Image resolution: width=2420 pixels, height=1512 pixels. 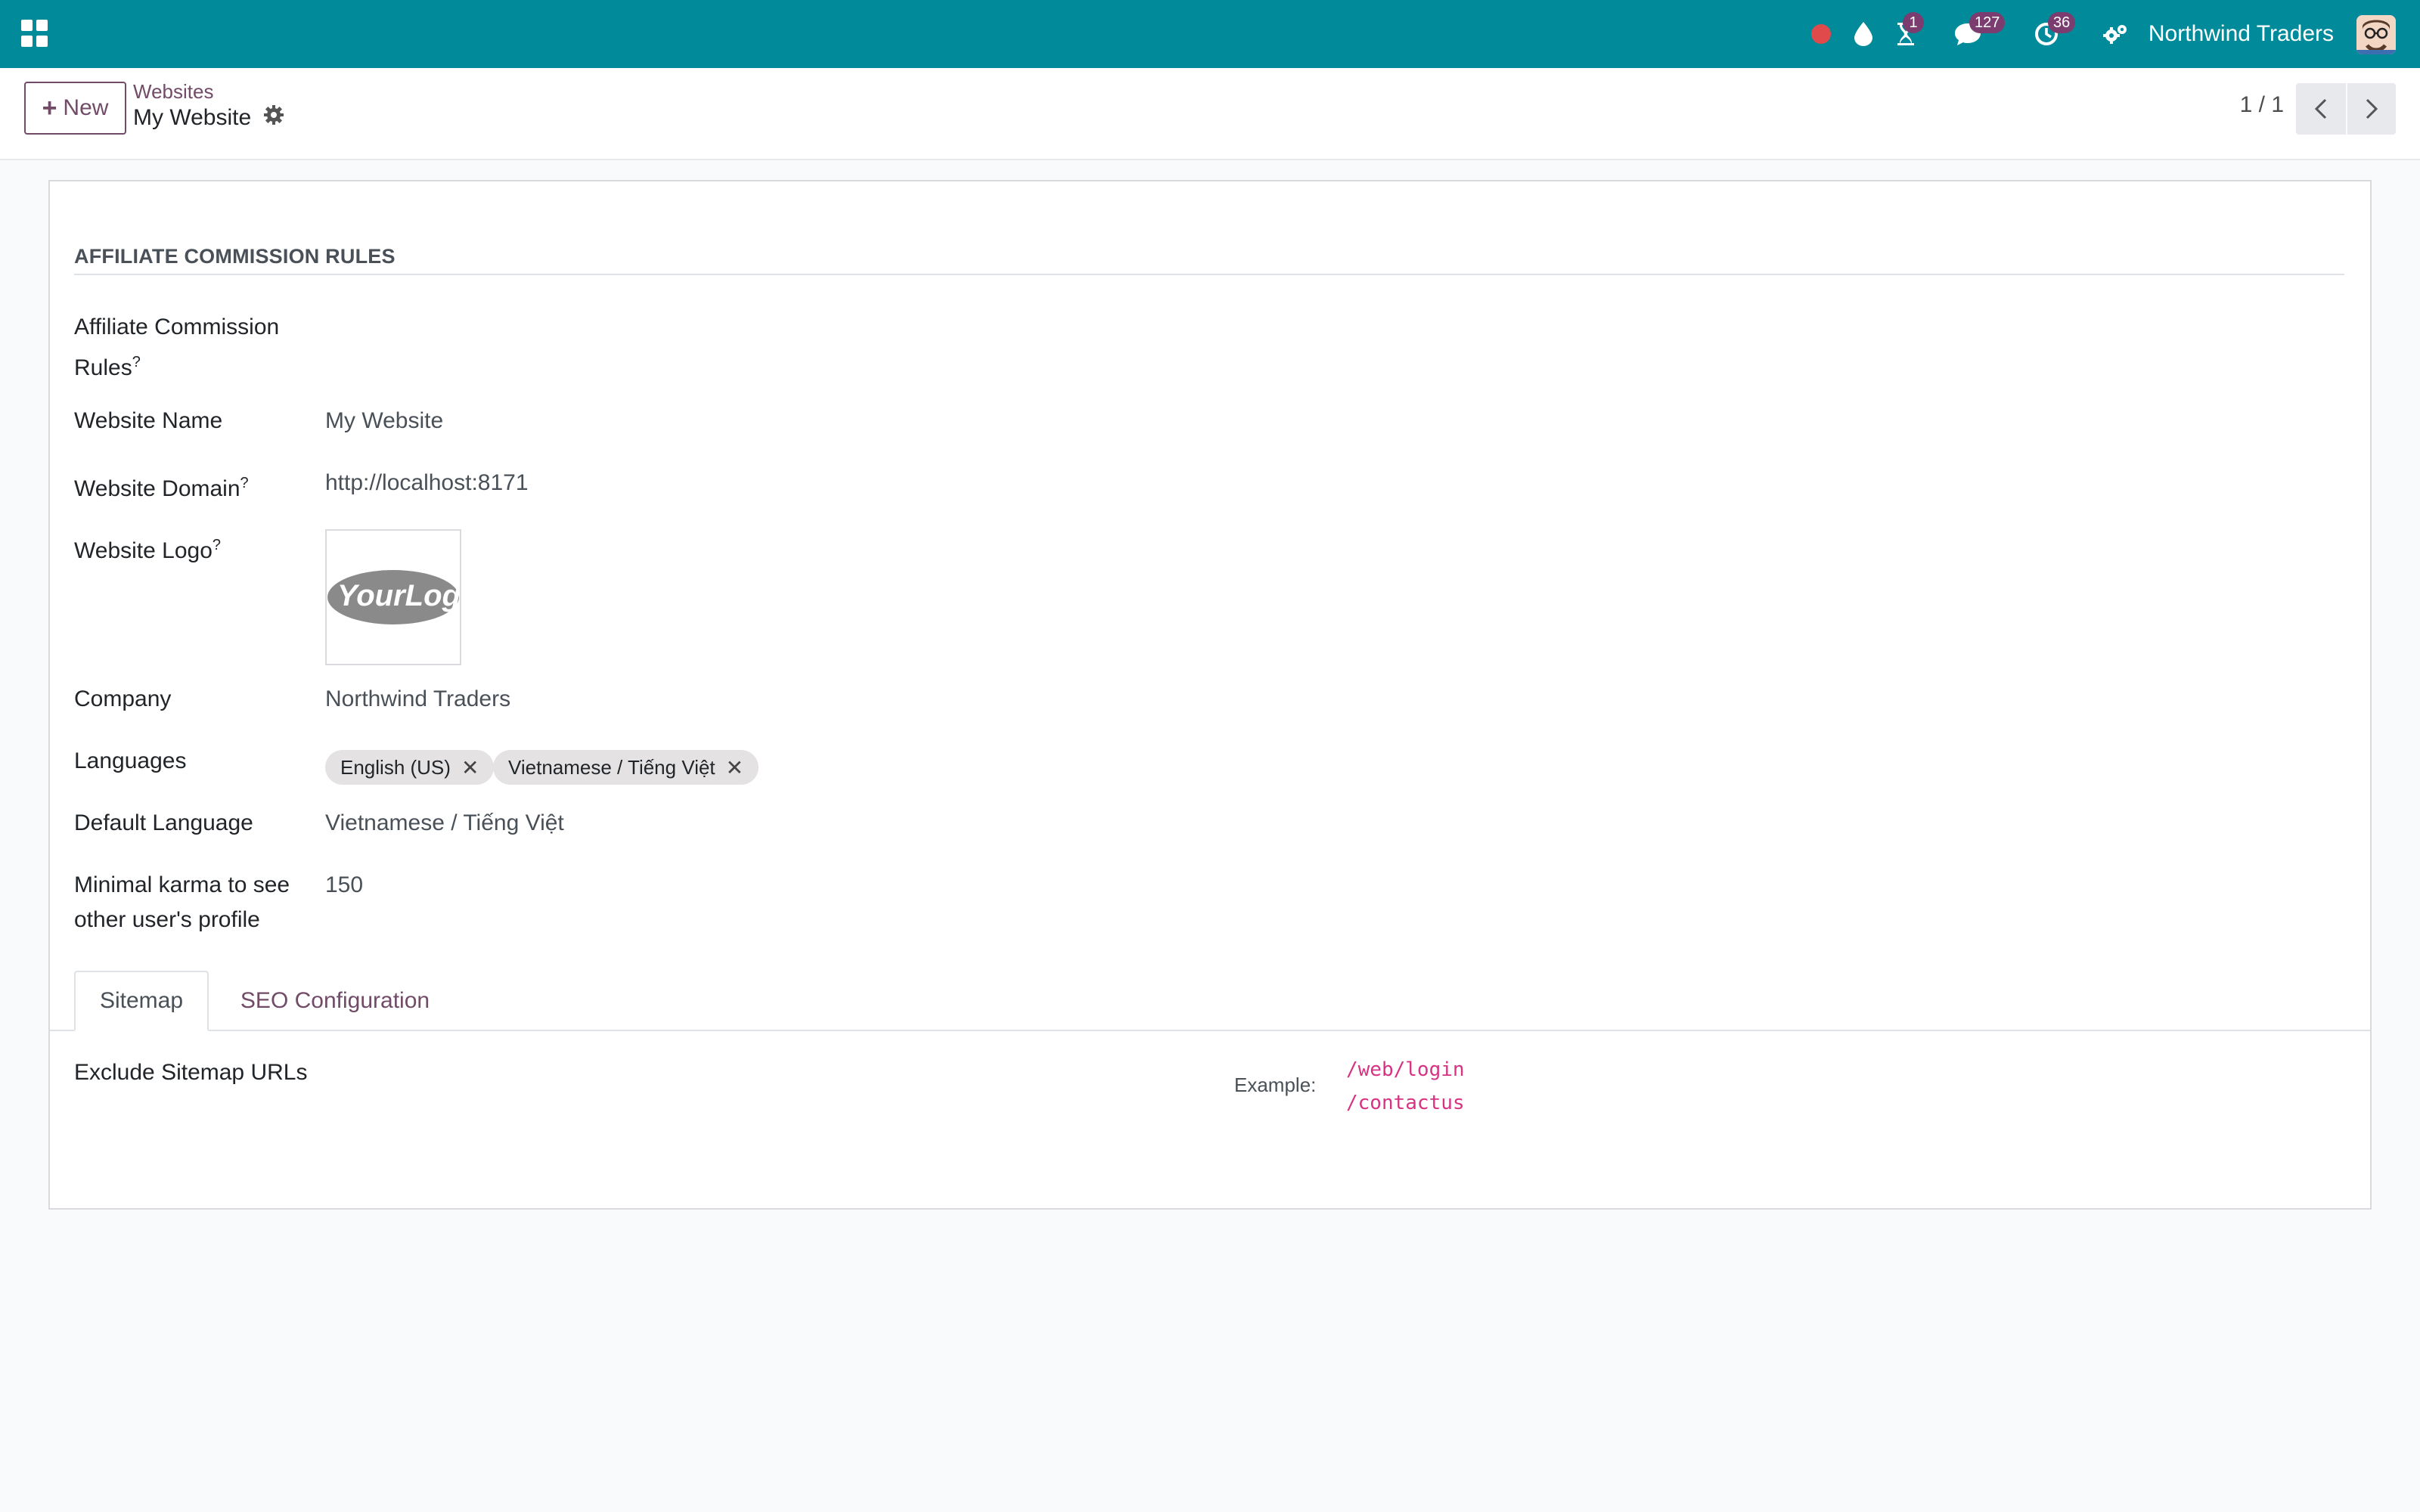 What do you see at coordinates (1405, 1103) in the screenshot?
I see `example-url: /contactus` at bounding box center [1405, 1103].